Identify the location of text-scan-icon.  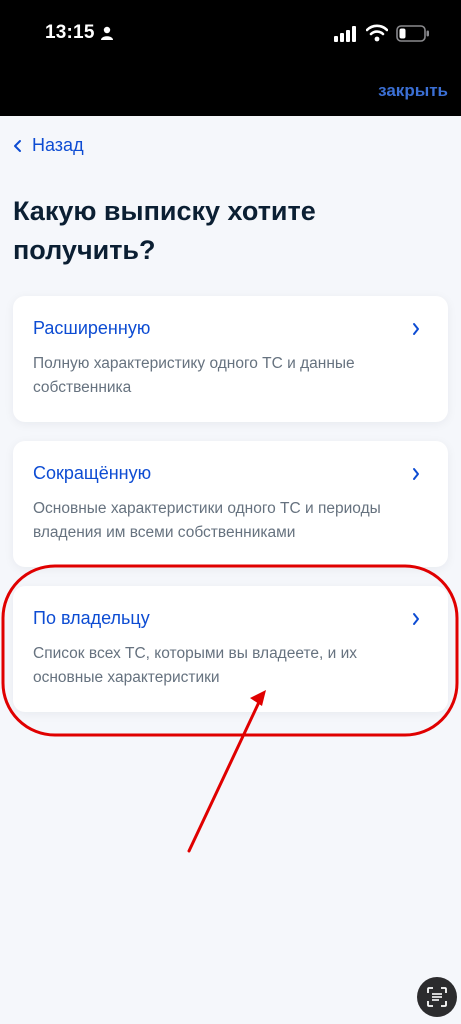
(437, 997).